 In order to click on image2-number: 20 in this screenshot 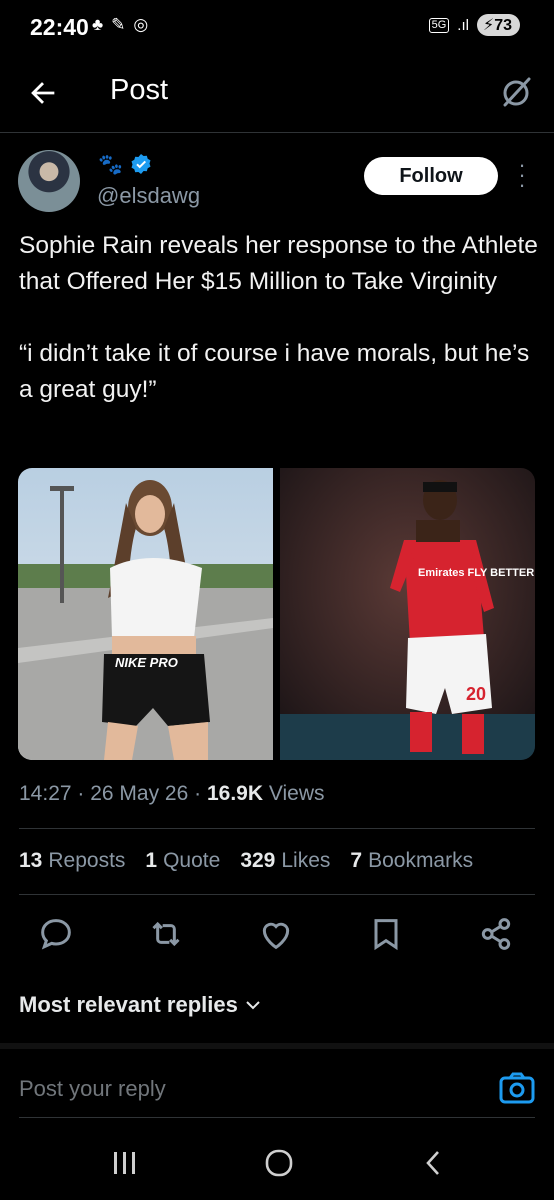, I will do `click(476, 694)`.